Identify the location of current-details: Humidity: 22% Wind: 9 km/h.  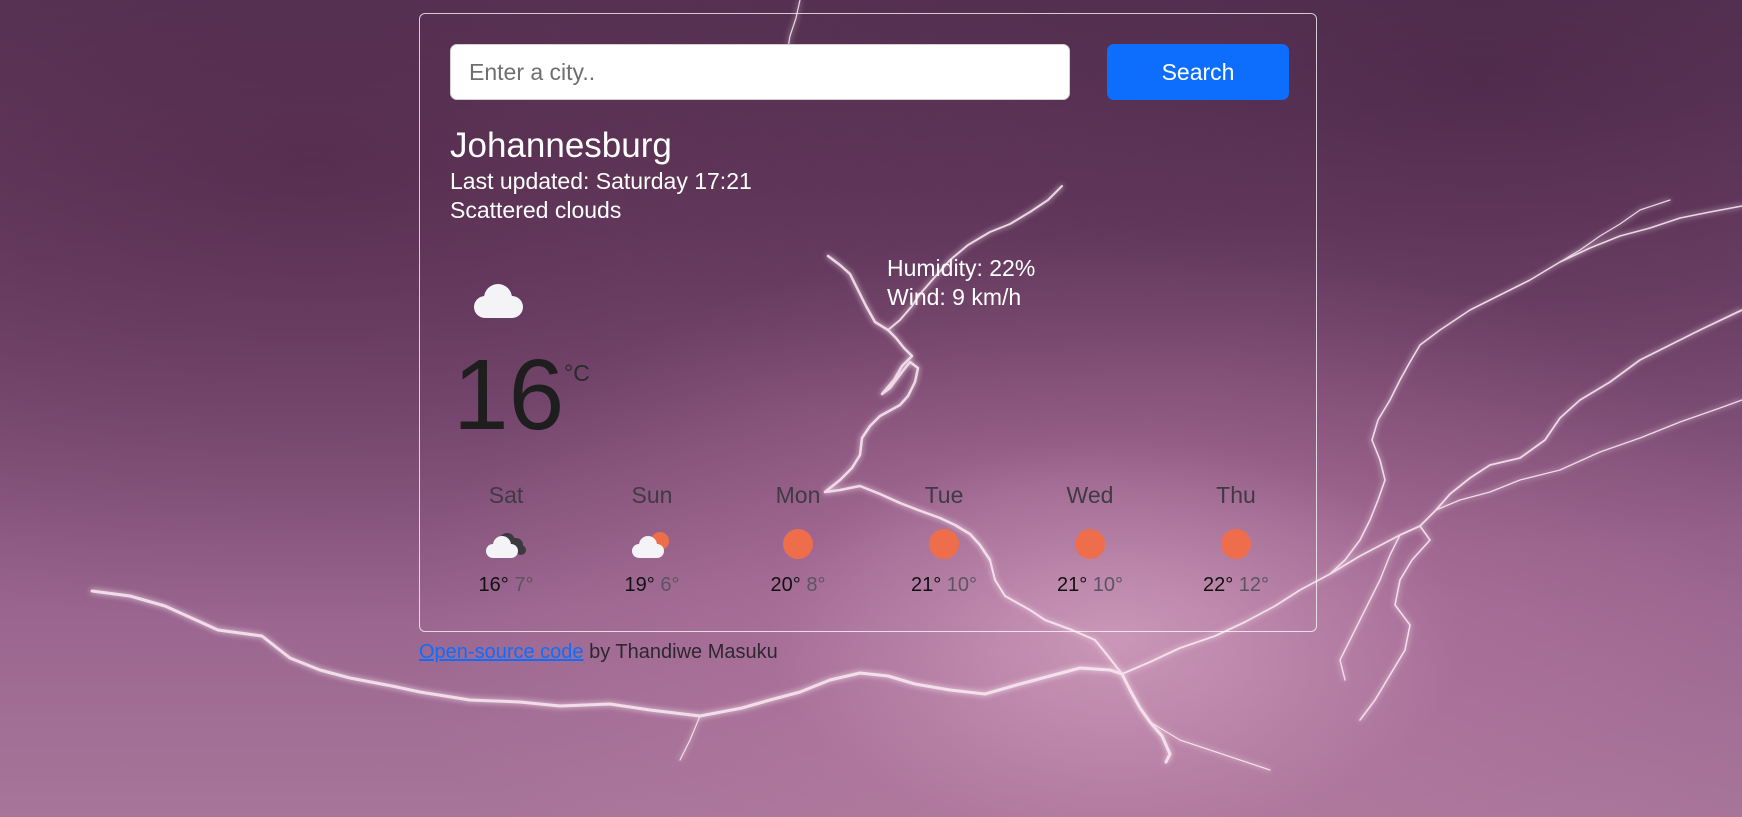
(961, 283).